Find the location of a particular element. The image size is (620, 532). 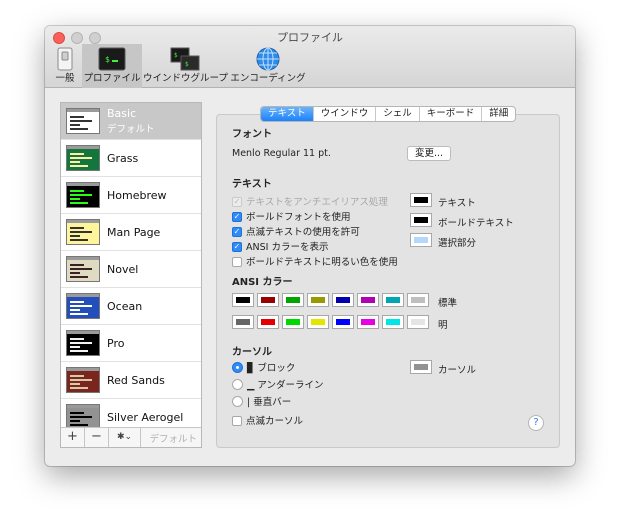

profile-item: Grass is located at coordinates (131, 158).